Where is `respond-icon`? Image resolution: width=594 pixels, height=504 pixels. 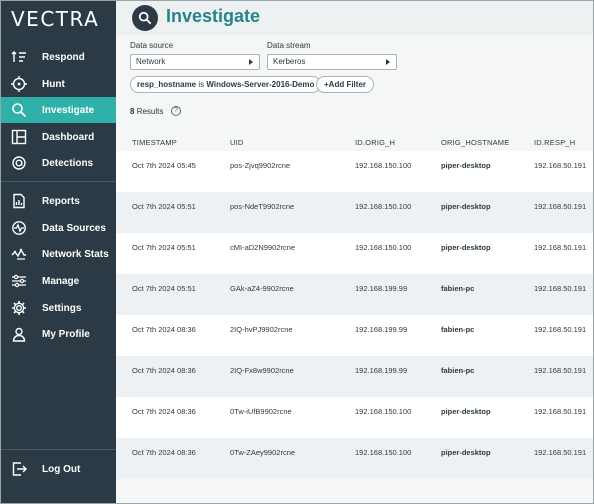
respond-icon is located at coordinates (19, 57).